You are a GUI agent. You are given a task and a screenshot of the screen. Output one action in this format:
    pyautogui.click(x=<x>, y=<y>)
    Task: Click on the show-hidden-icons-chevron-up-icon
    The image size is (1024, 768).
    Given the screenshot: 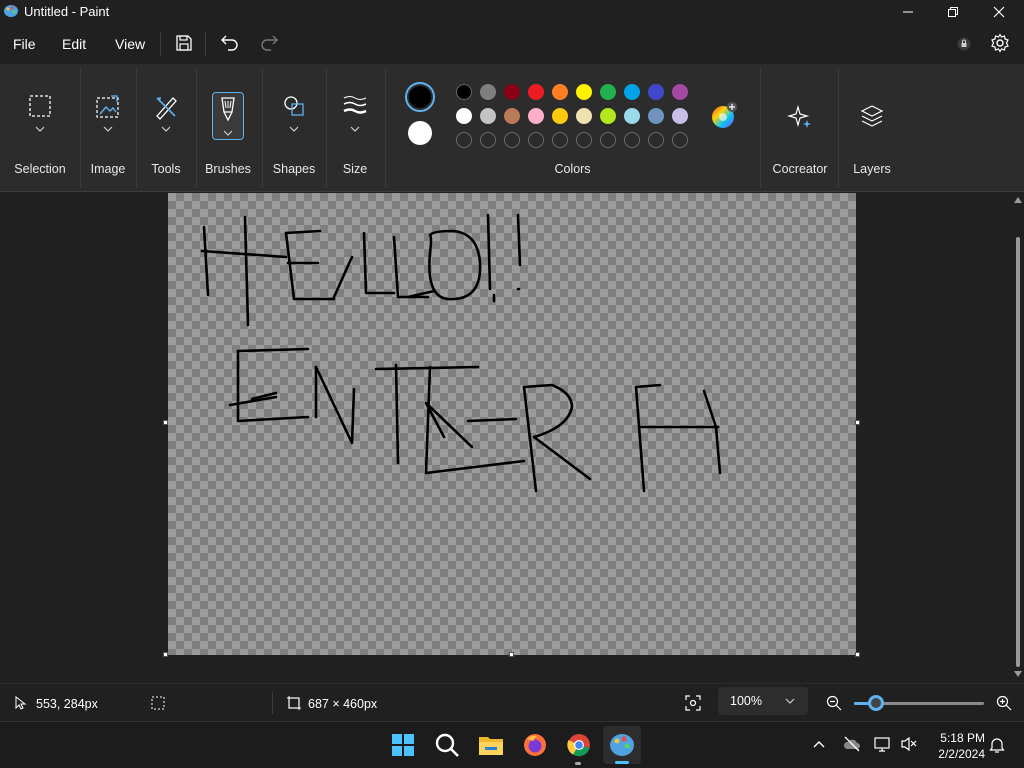 What is the action you would take?
    pyautogui.click(x=819, y=744)
    